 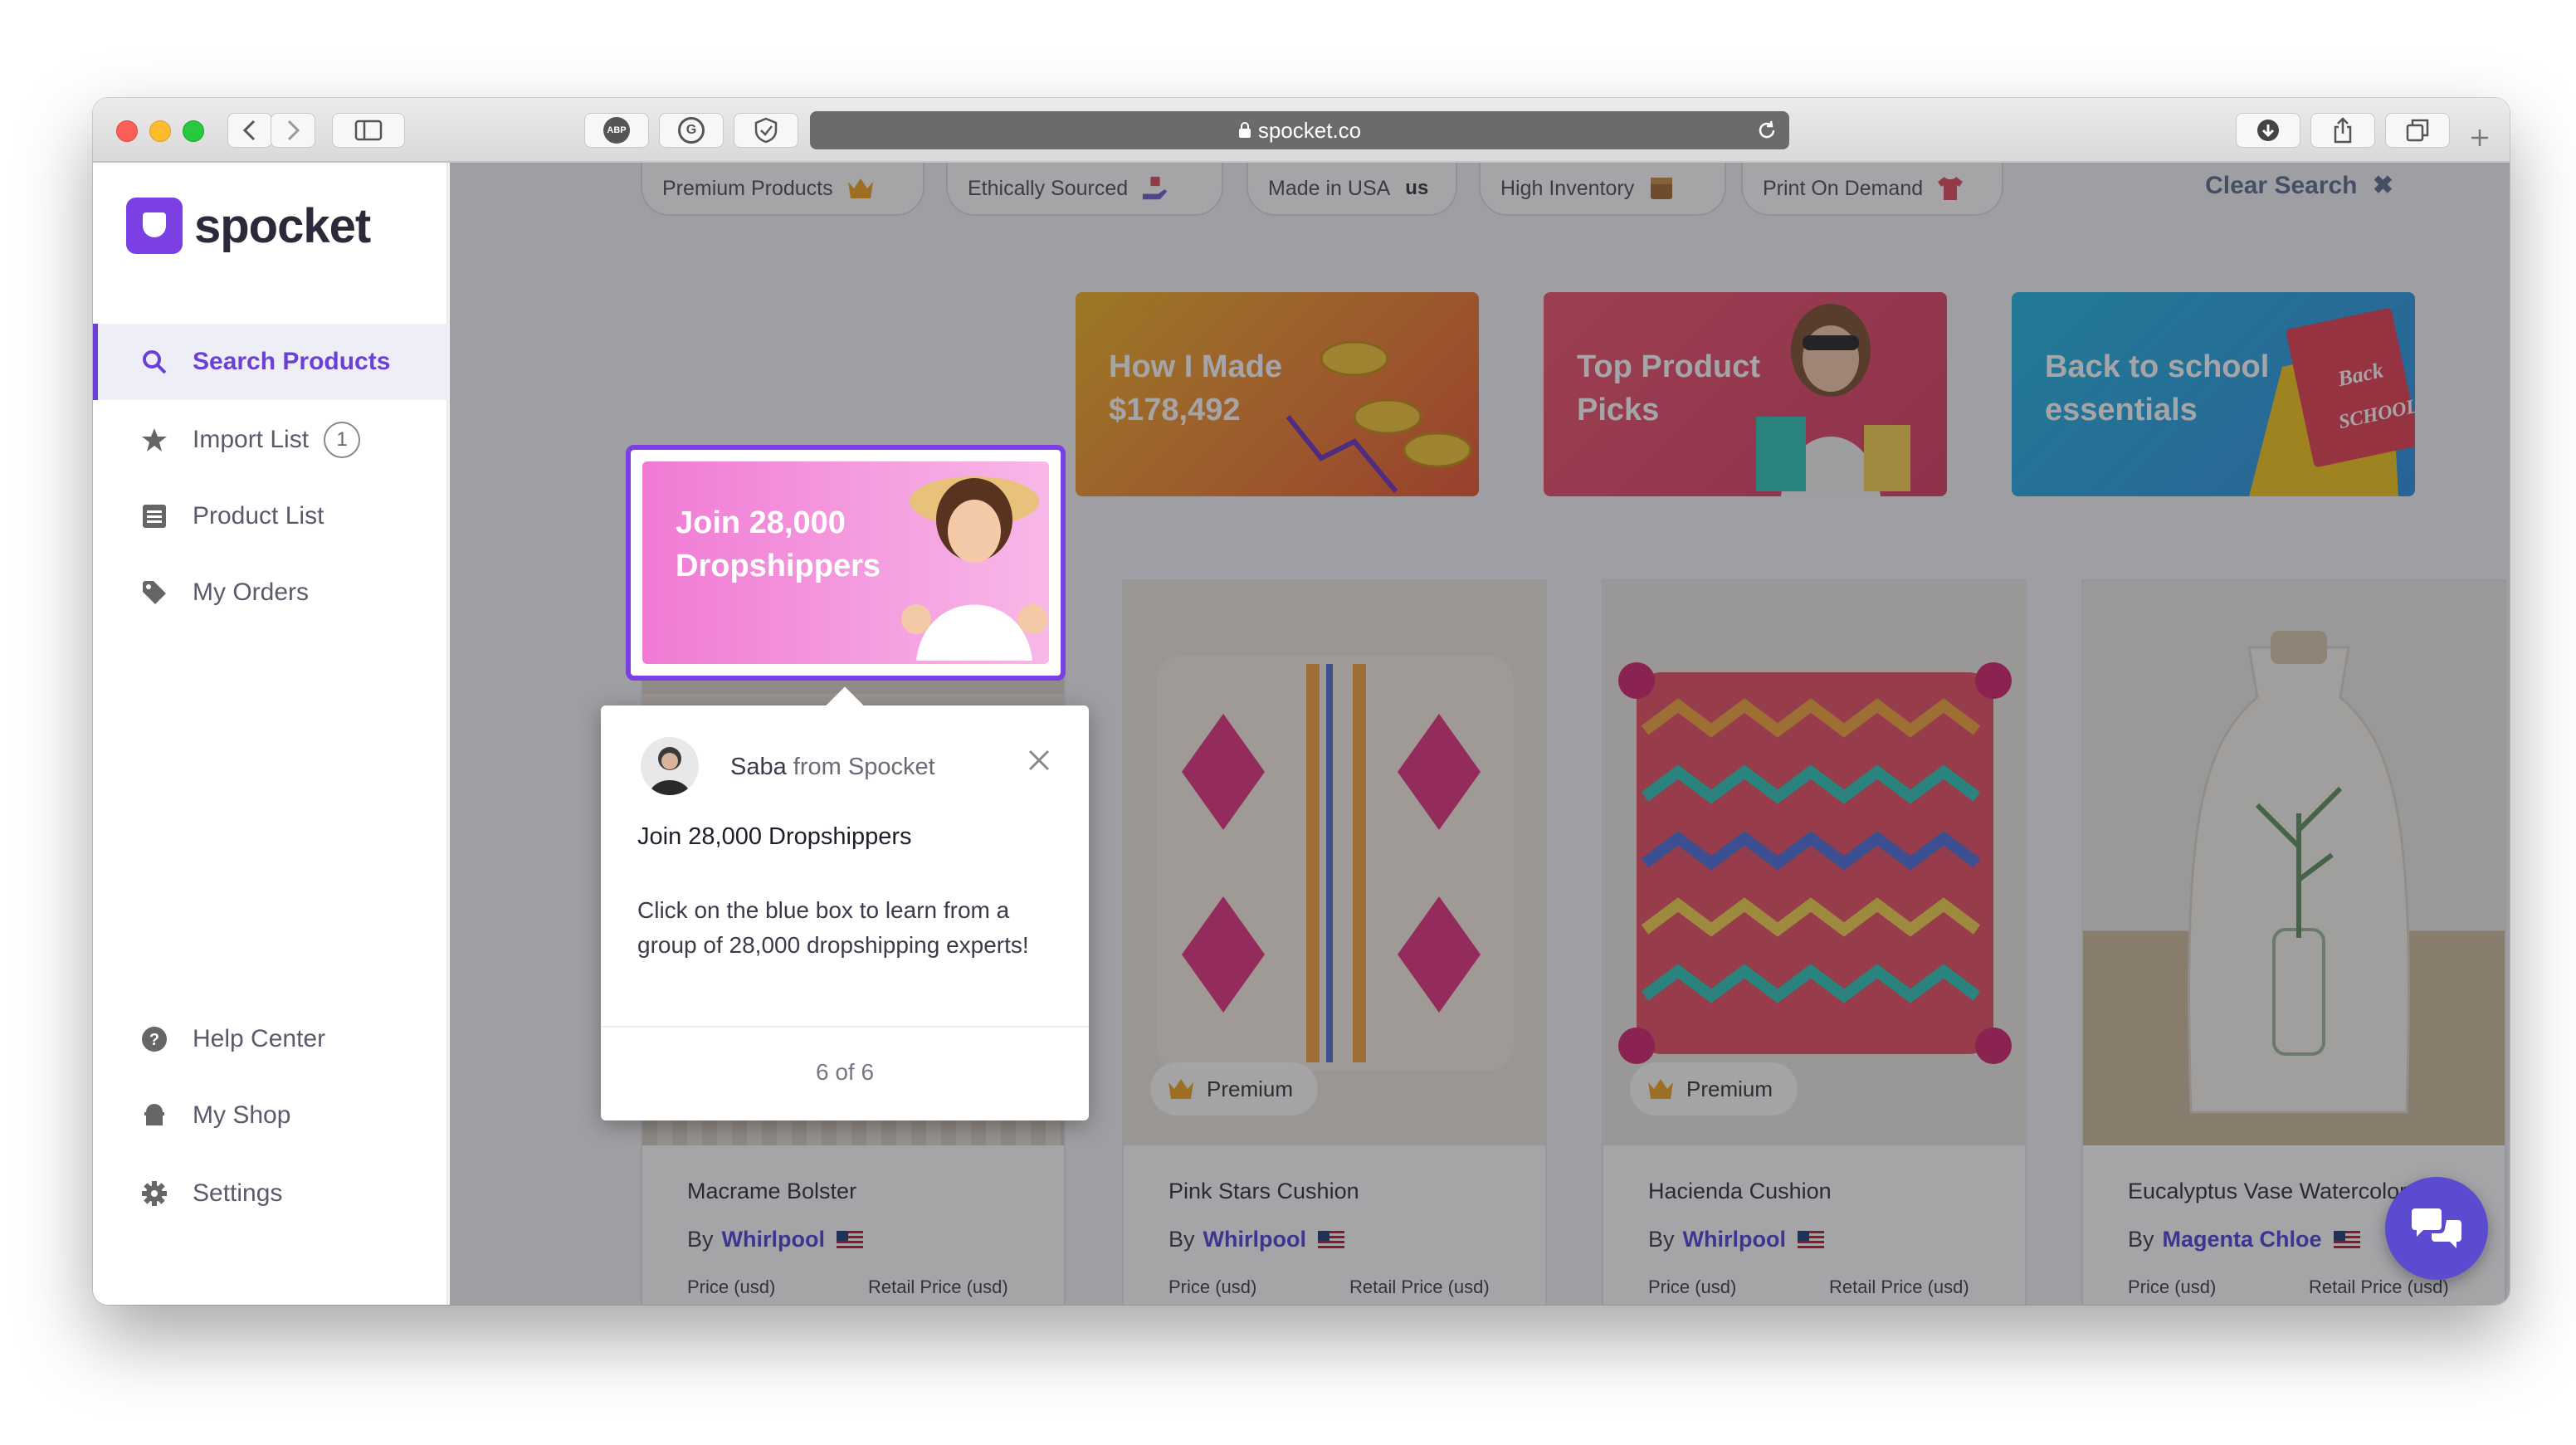 What do you see at coordinates (759, 767) in the screenshot?
I see `author-name: Saba` at bounding box center [759, 767].